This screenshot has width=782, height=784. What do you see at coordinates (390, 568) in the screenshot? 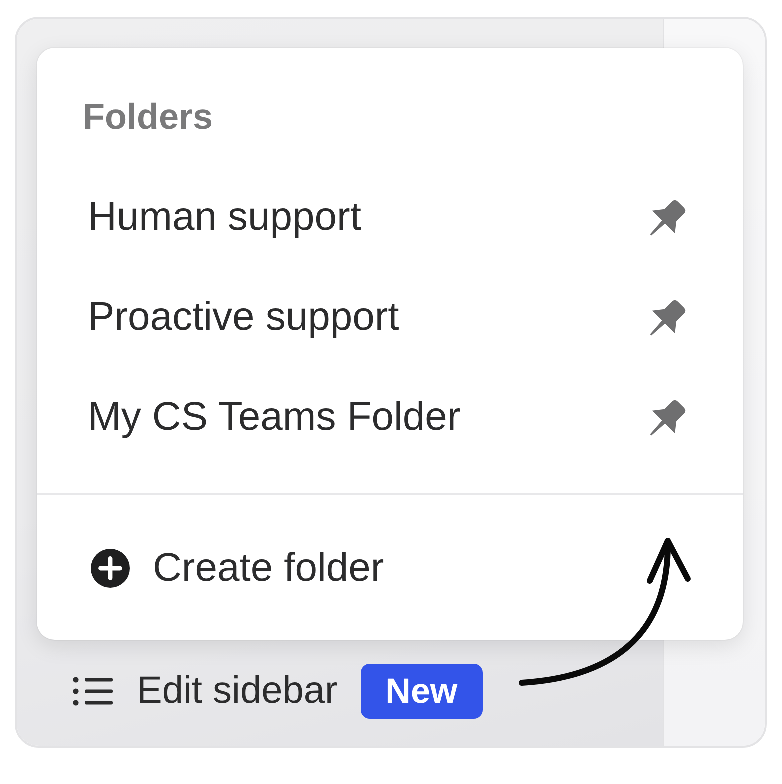
I see `create-folder-button: Create folder` at bounding box center [390, 568].